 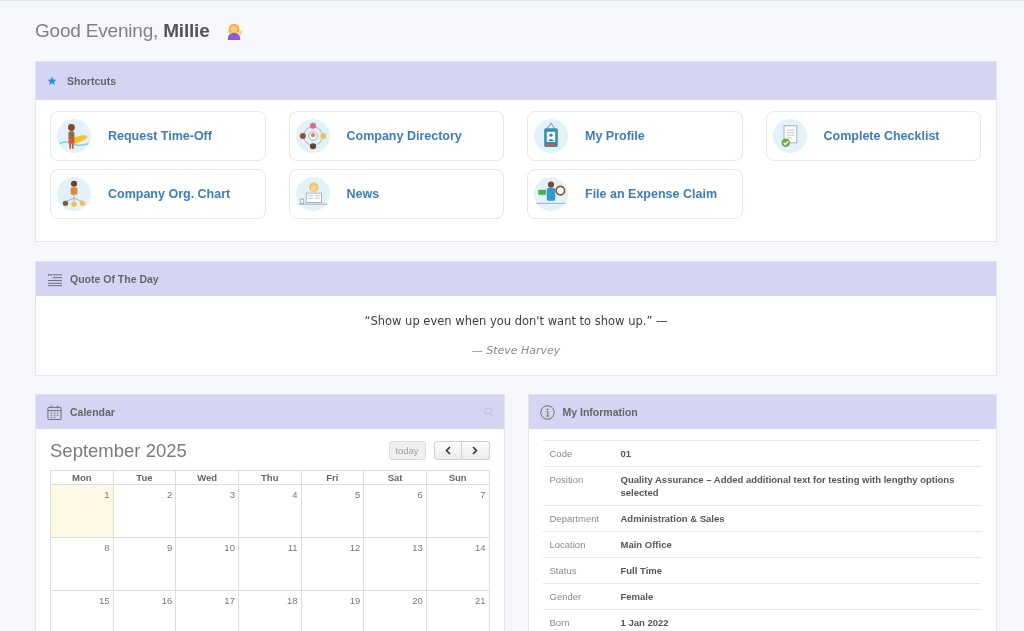 What do you see at coordinates (457, 477) in the screenshot?
I see `weekday-header: Sun` at bounding box center [457, 477].